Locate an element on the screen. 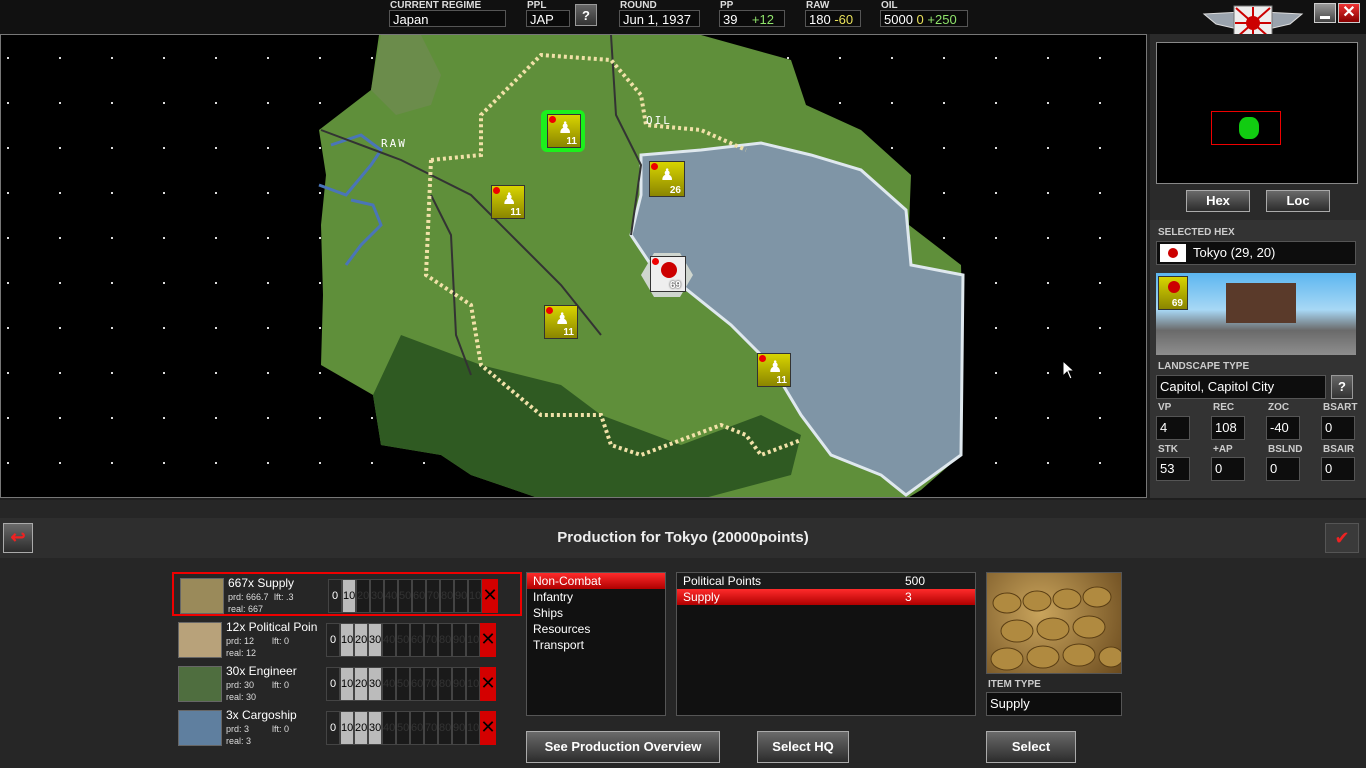 The width and height of the screenshot is (1366, 768). item-supply: Supply 3 is located at coordinates (826, 597).